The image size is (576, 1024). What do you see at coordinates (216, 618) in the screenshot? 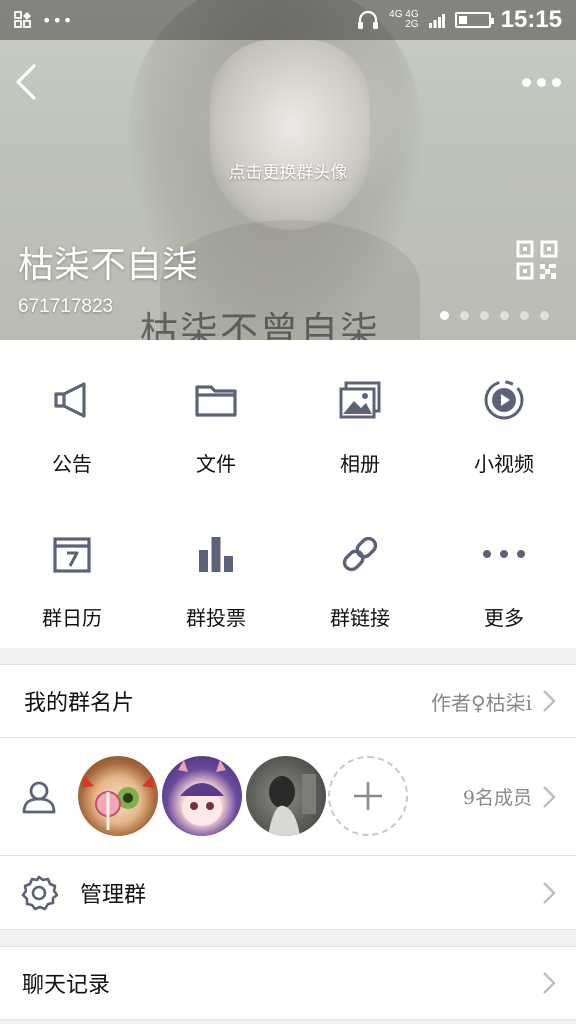
I see `vote-label: 群投票` at bounding box center [216, 618].